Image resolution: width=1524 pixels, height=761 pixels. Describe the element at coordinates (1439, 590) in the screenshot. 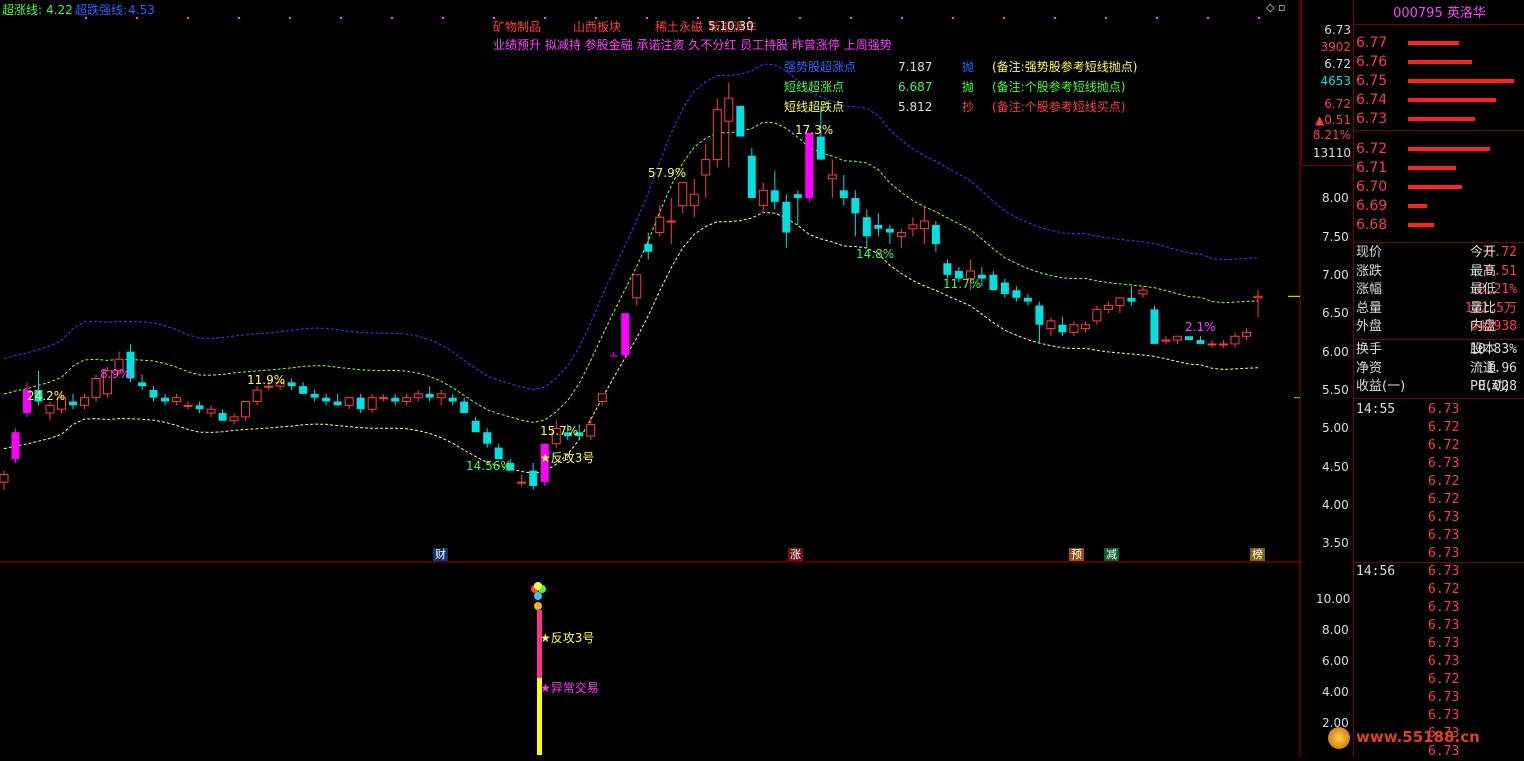

I see `tick-row: 6.72885` at that location.